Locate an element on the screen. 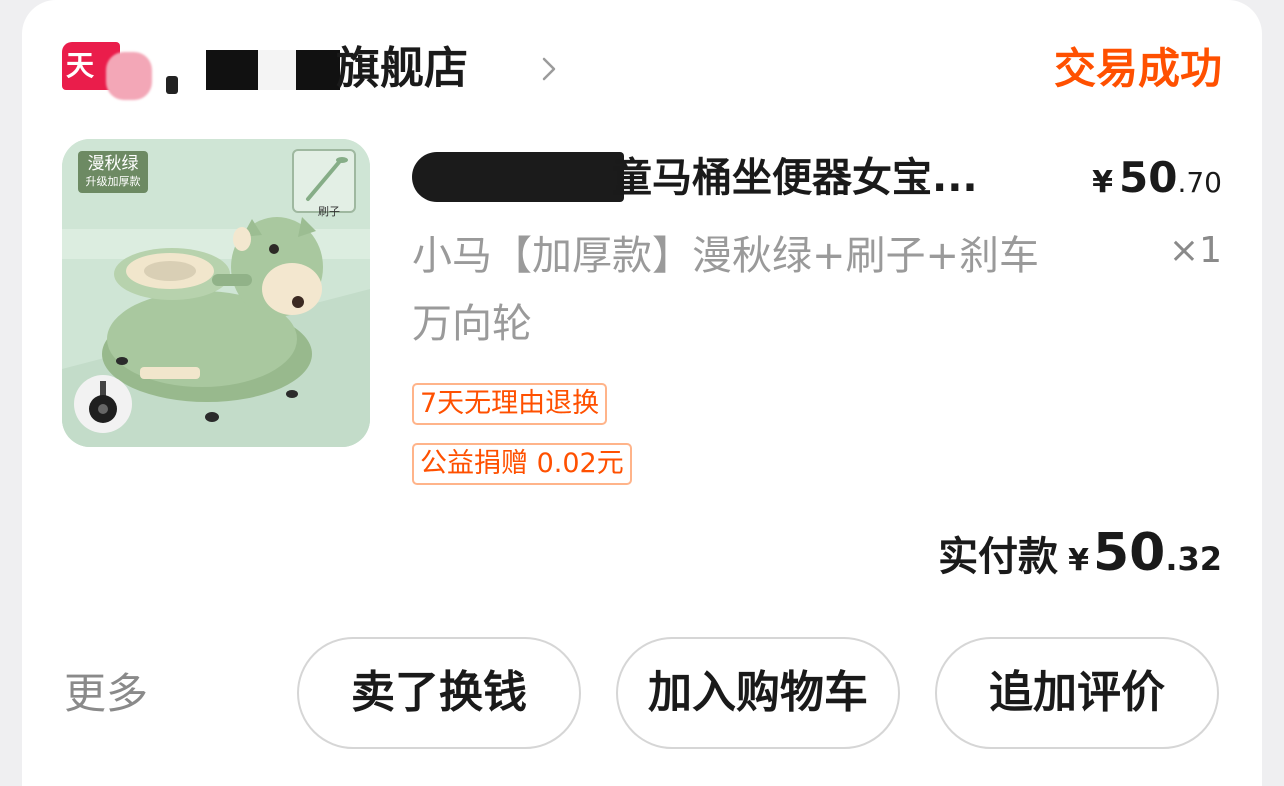 Image resolution: width=1284 pixels, height=786 pixels. wheel-icon is located at coordinates (103, 402).